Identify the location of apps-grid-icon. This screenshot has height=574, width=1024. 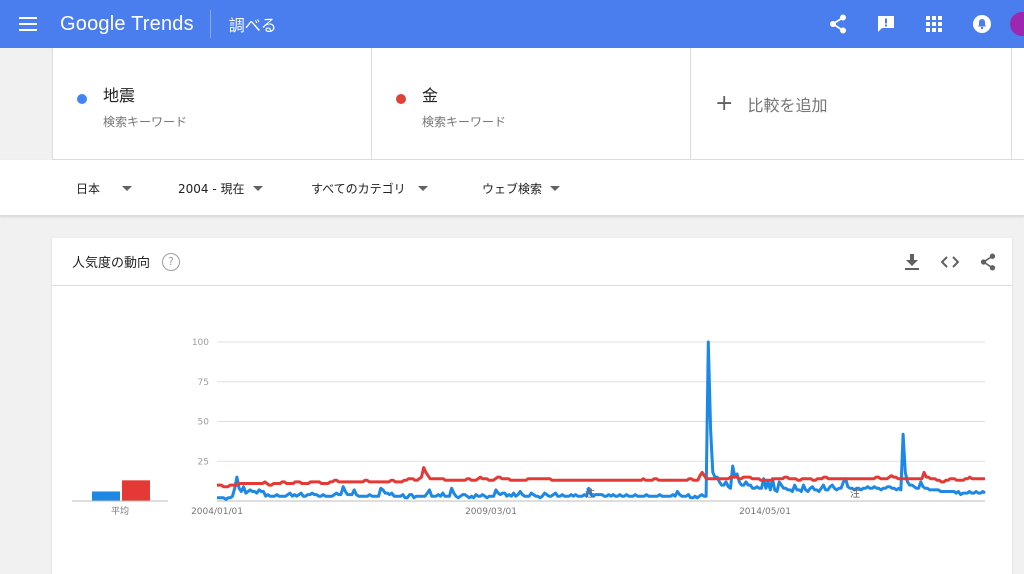
(934, 24).